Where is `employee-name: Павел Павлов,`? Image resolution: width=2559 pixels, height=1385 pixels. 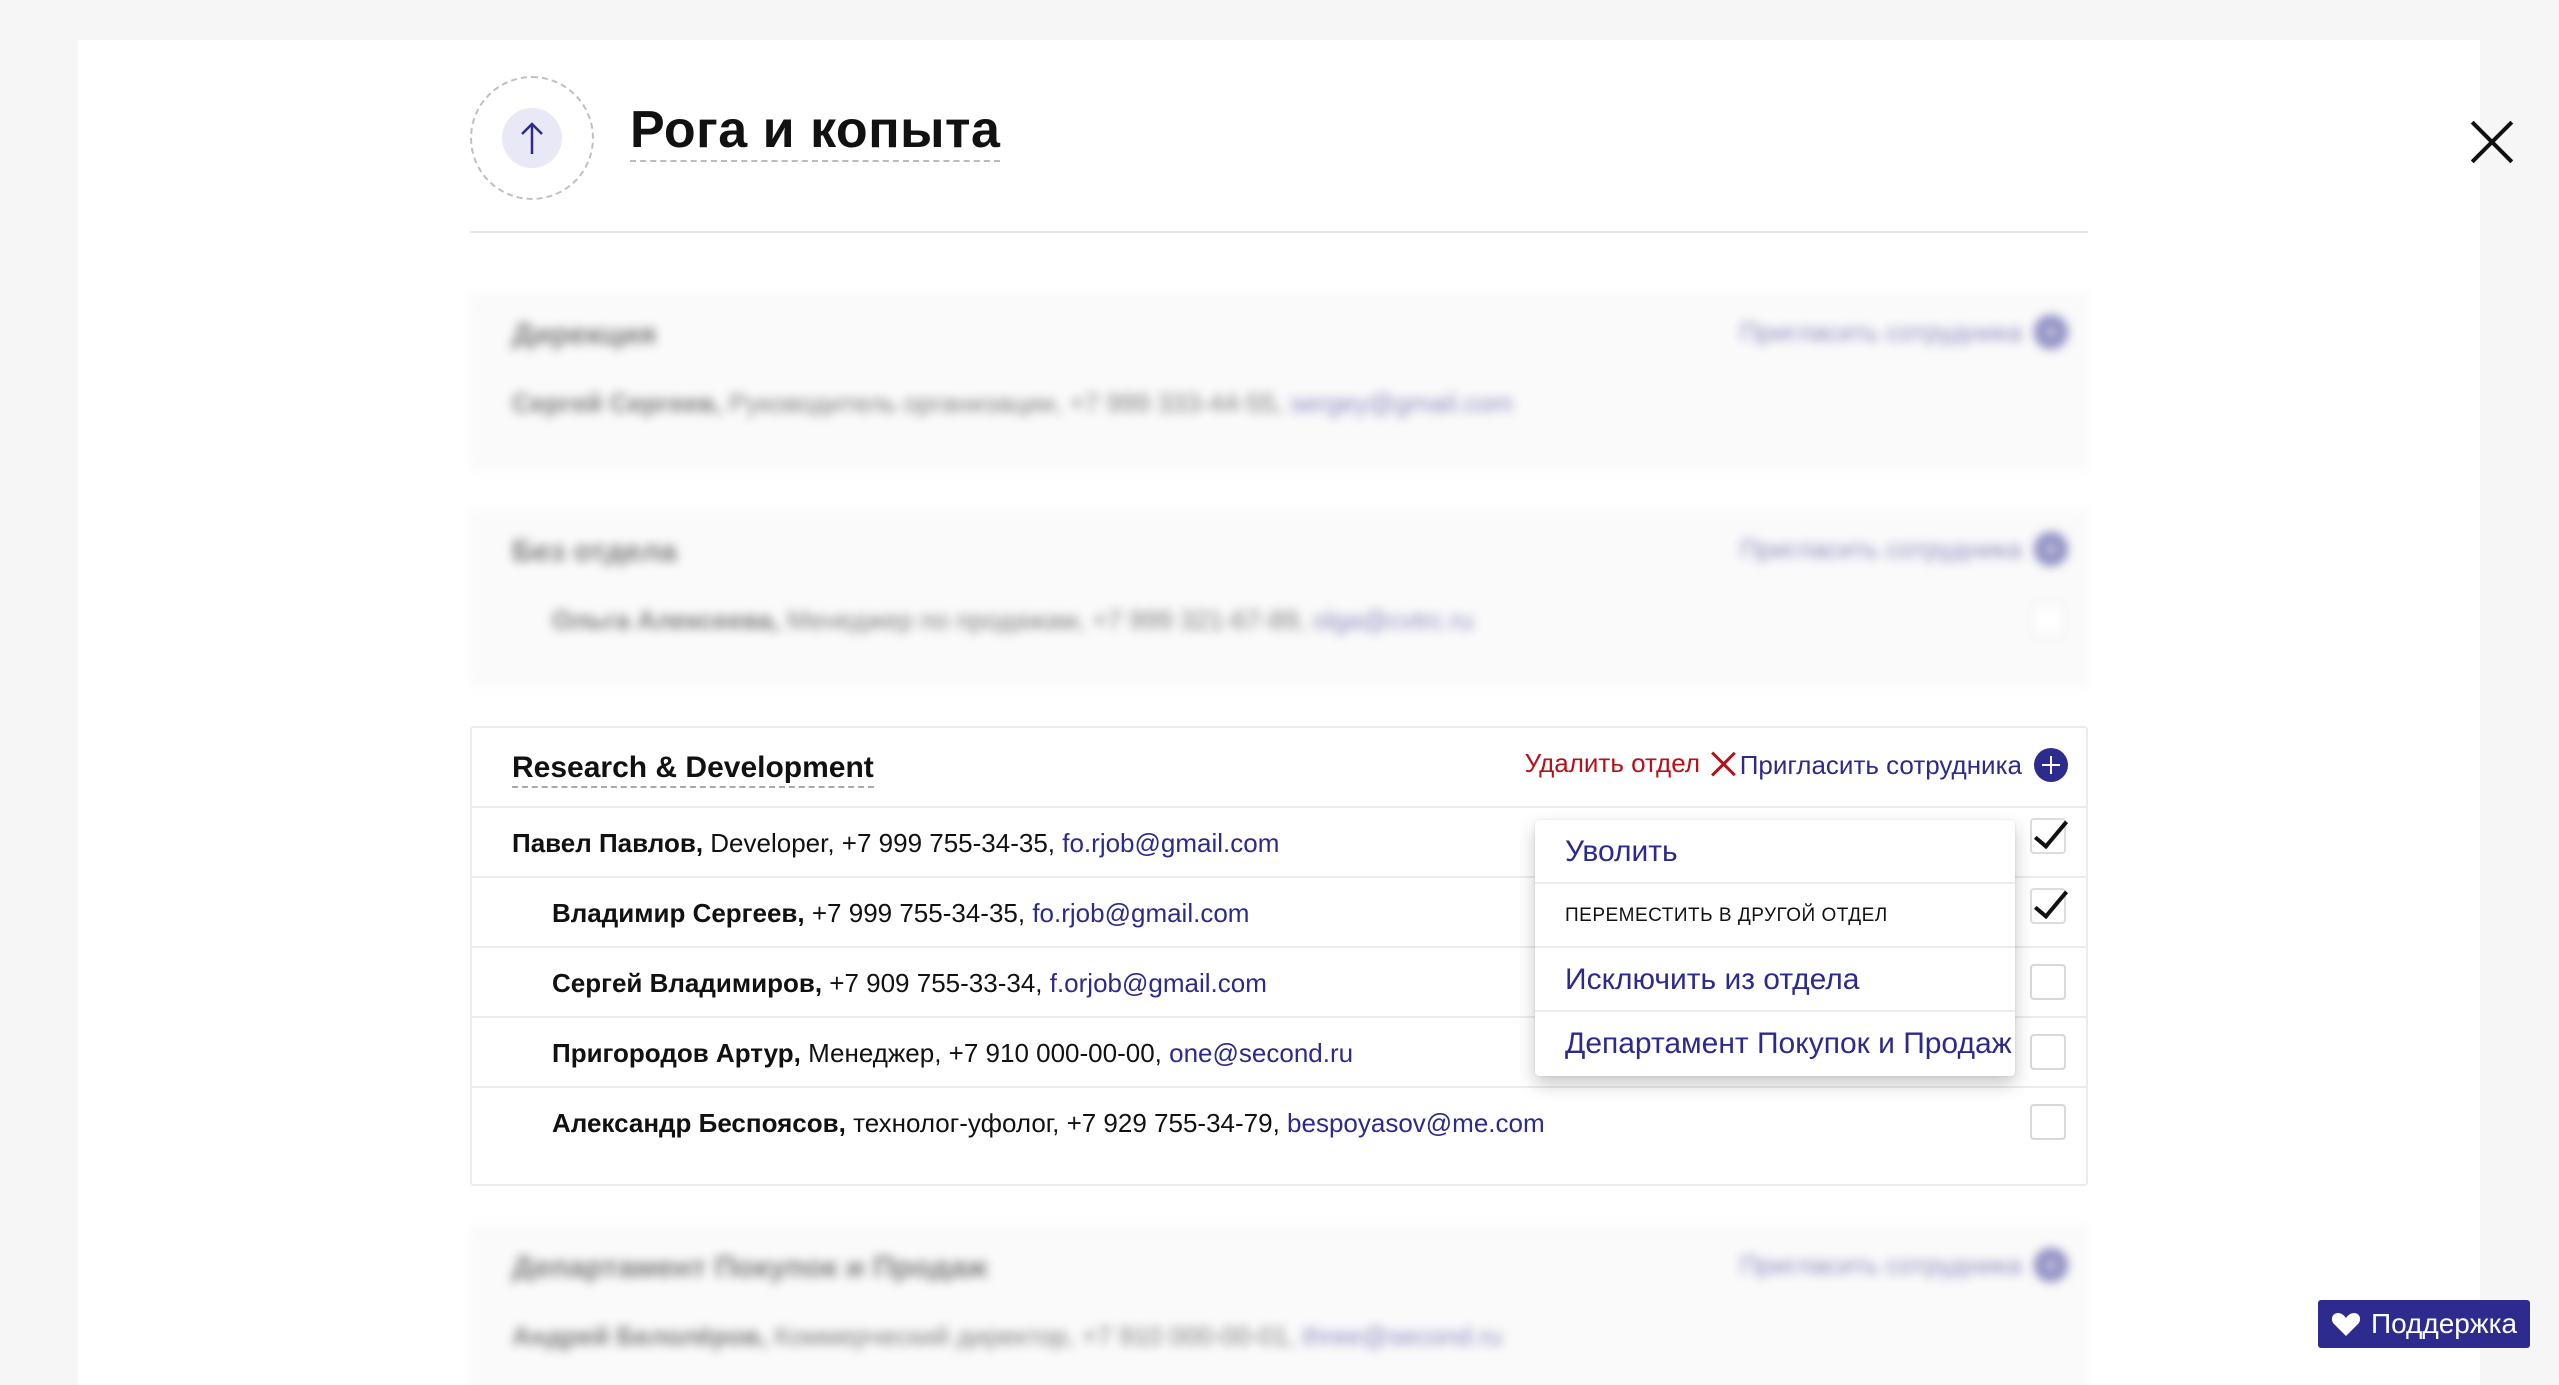 employee-name: Павел Павлов, is located at coordinates (608, 843).